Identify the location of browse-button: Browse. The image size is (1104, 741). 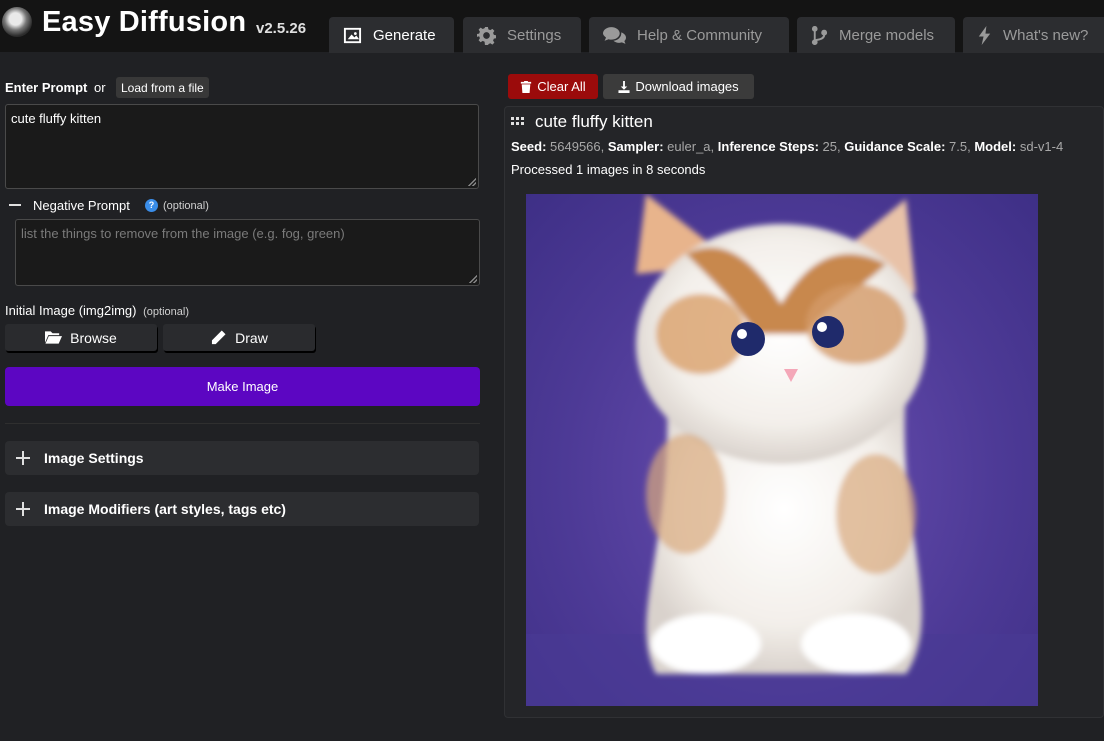
(81, 337).